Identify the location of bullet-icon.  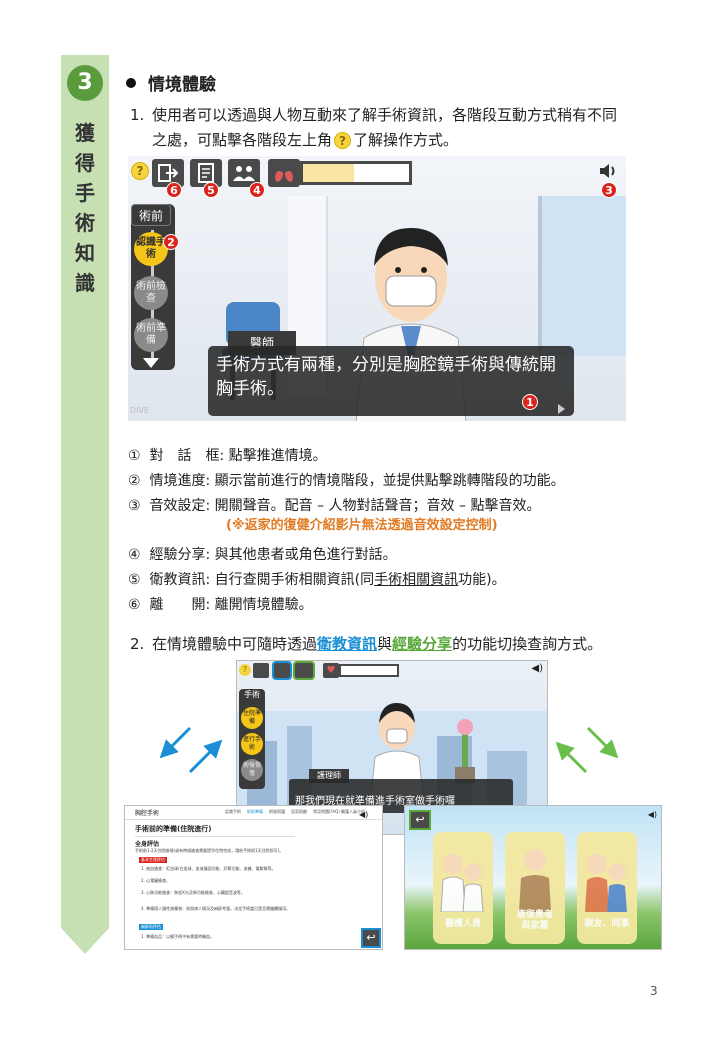
(131, 83).